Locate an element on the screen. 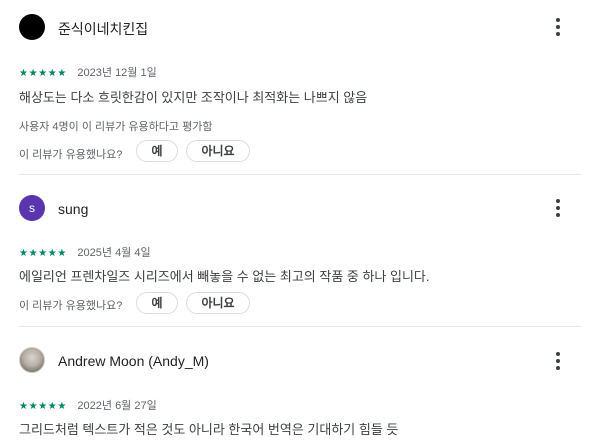 Image resolution: width=600 pixels, height=444 pixels. review-text: 그리드처럼 텍스트가 적은 것도 아니라 한국어 번역은 기대하기 힘들 듯 is located at coordinates (209, 429).